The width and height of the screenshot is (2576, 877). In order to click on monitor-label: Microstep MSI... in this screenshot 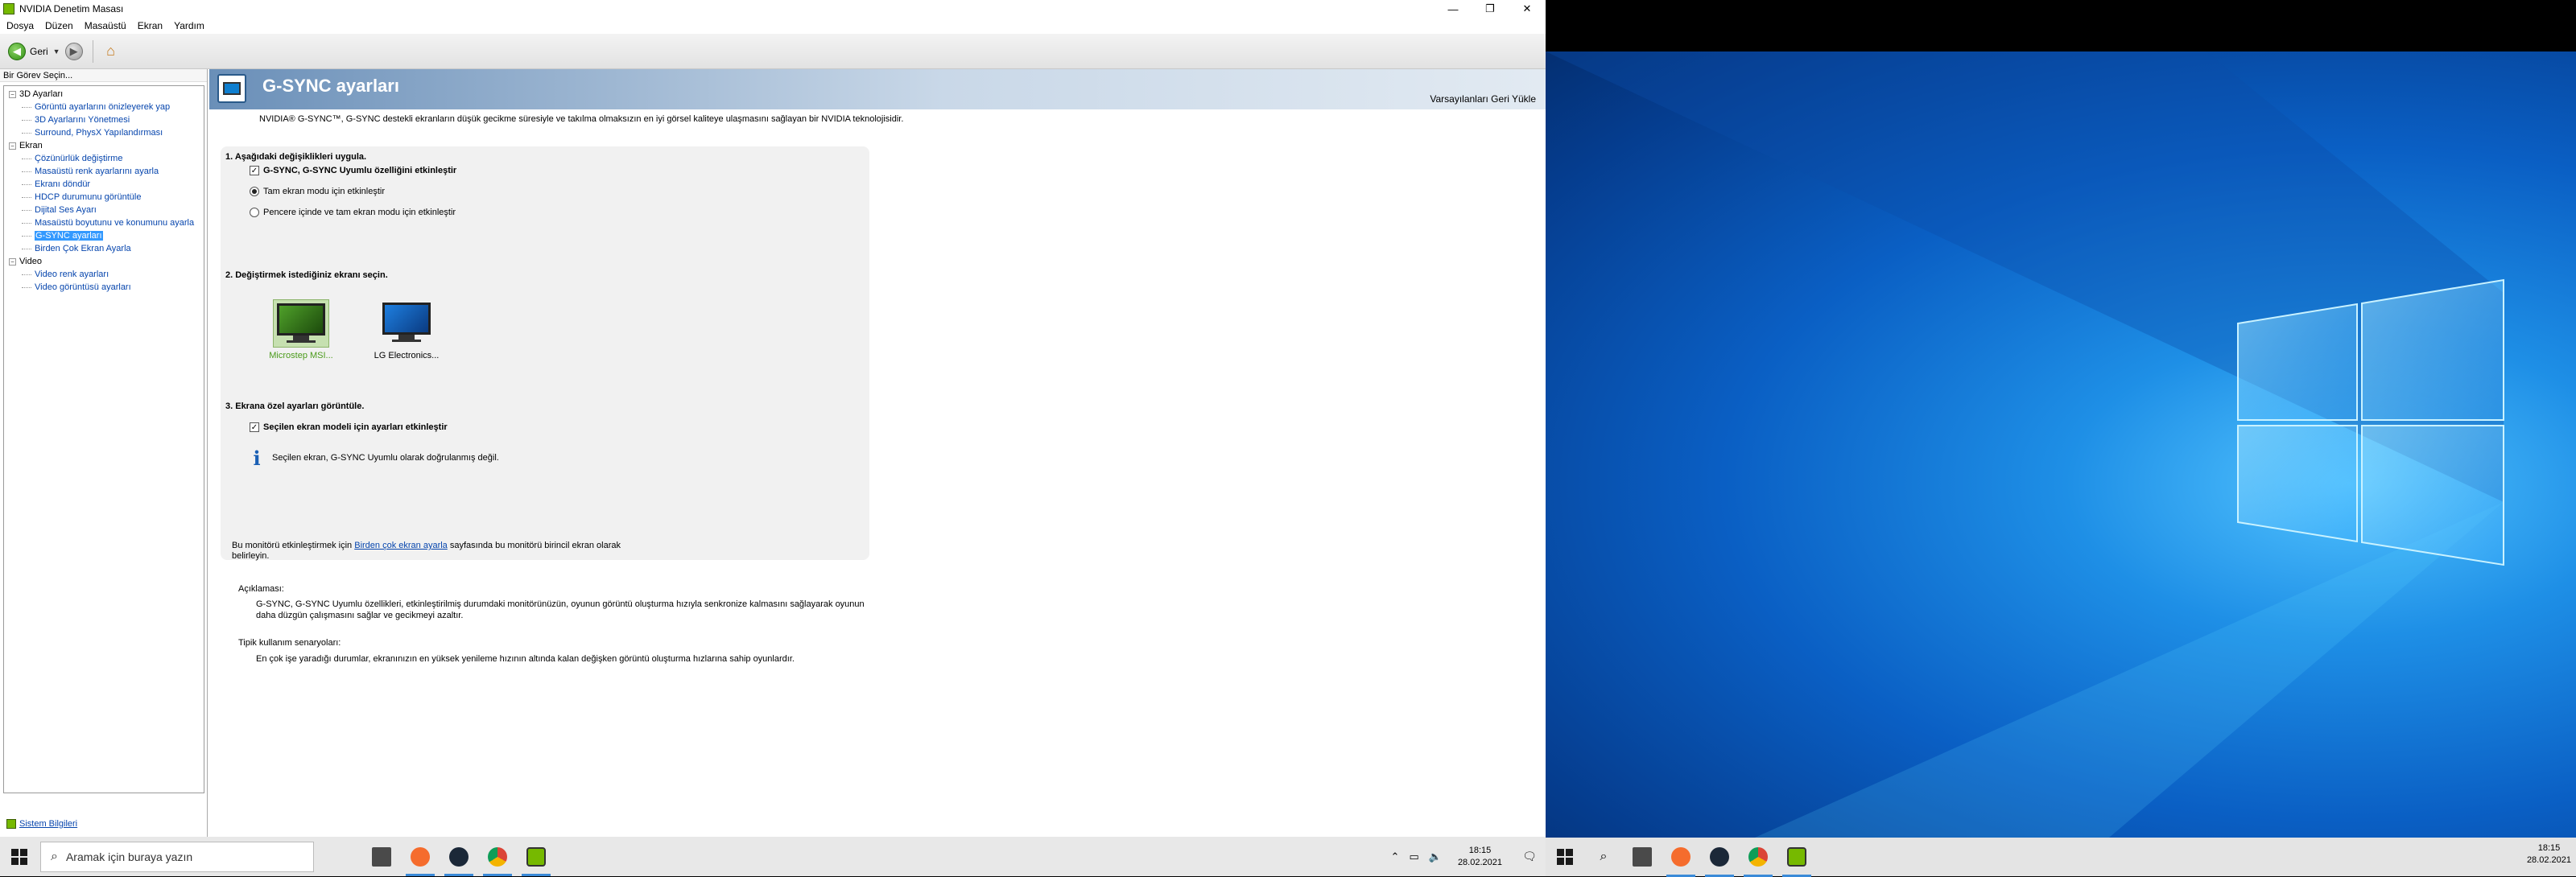, I will do `click(301, 355)`.